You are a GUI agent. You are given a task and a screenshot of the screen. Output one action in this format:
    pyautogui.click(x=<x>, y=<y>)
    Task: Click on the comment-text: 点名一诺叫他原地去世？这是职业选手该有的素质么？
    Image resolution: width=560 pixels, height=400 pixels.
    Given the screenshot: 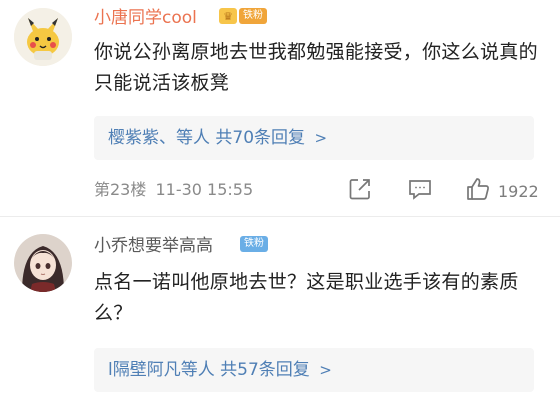 What is the action you would take?
    pyautogui.click(x=306, y=297)
    